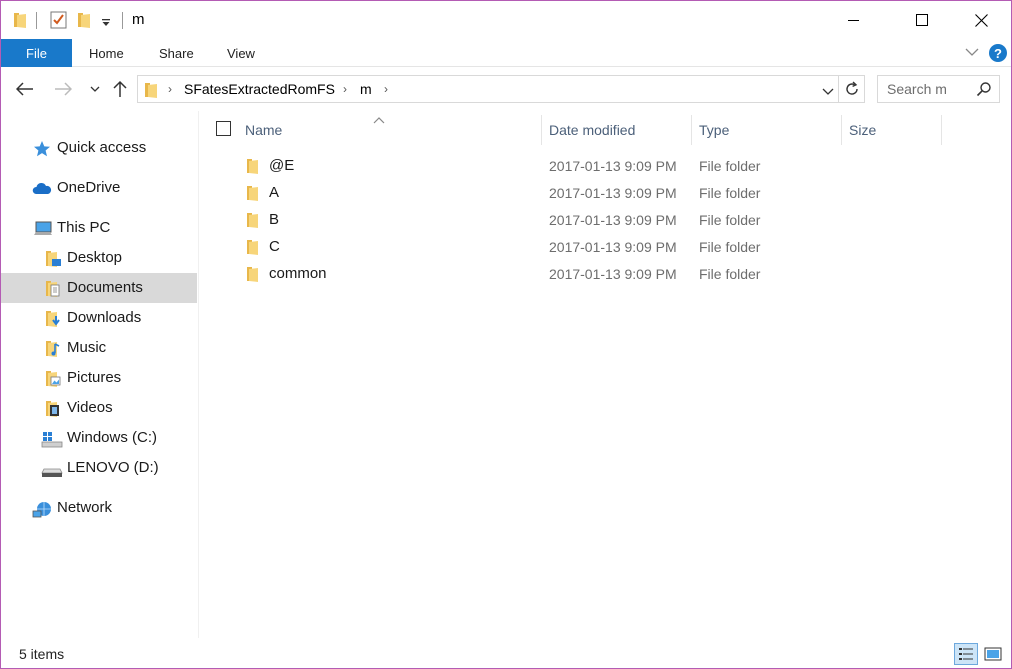 Image resolution: width=1012 pixels, height=669 pixels. I want to click on help-icon: ?, so click(998, 53).